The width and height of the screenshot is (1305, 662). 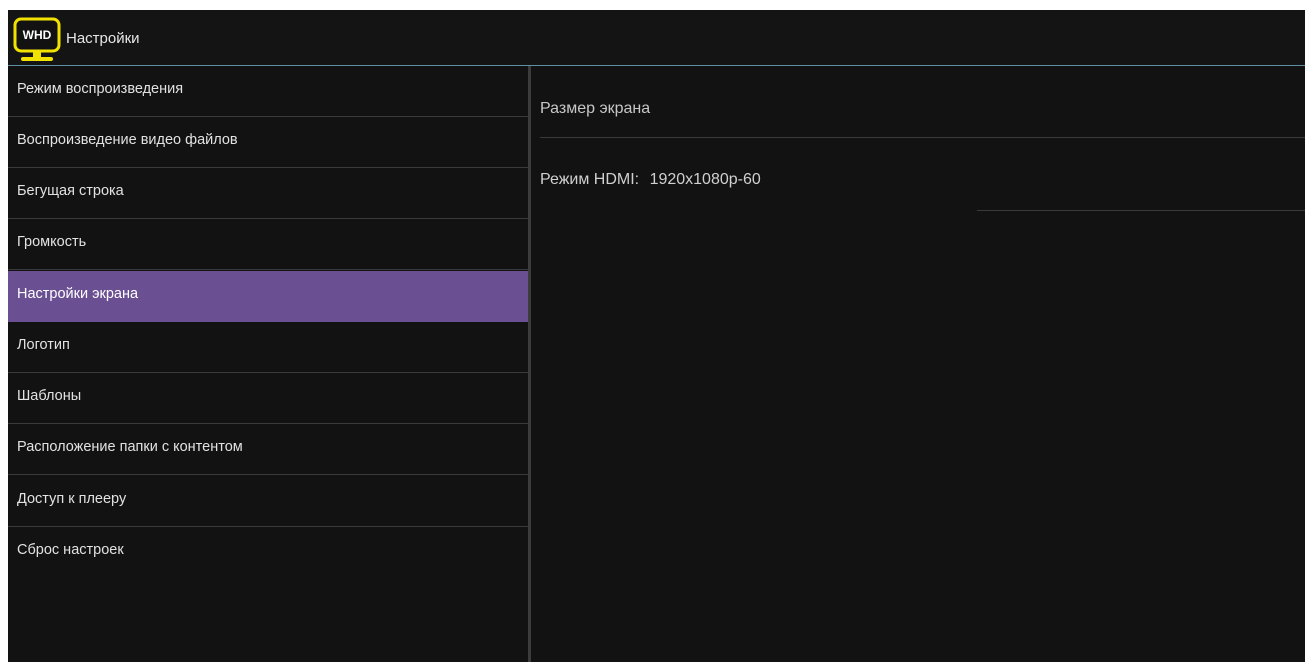 I want to click on whd-monitor-icon: WHD, so click(x=38, y=40).